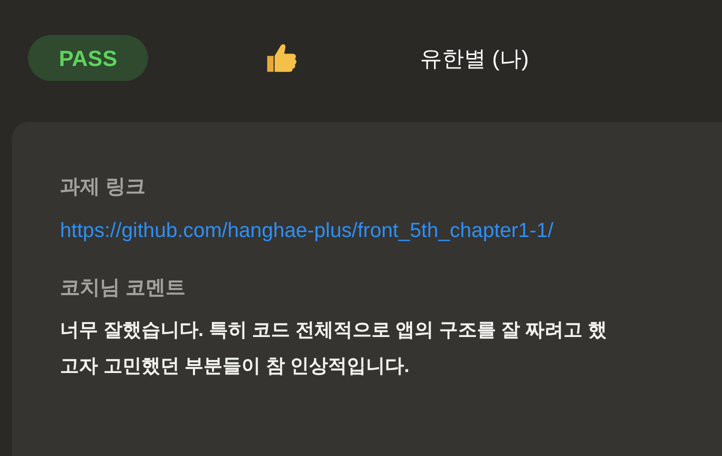  I want to click on section-label: 코치님 코멘트, so click(123, 288).